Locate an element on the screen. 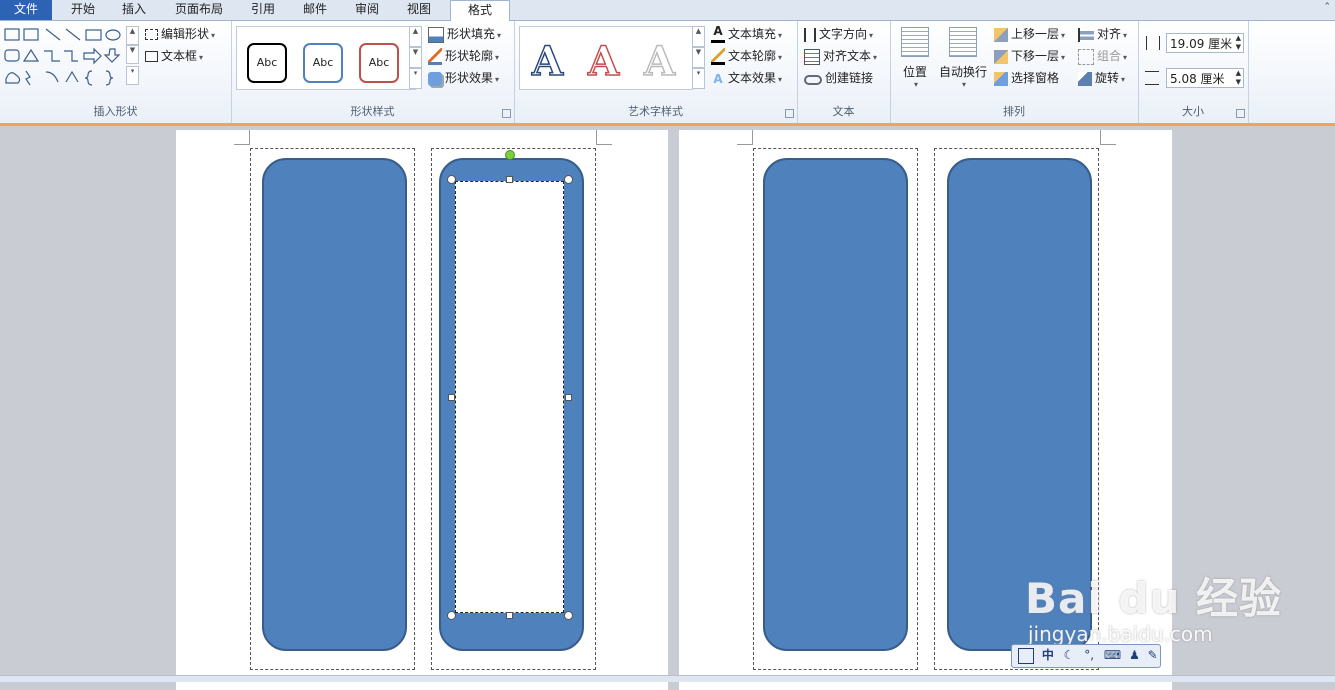 This screenshot has width=1335, height=690. ime-keyboard-icon: ⌨ is located at coordinates (1112, 655).